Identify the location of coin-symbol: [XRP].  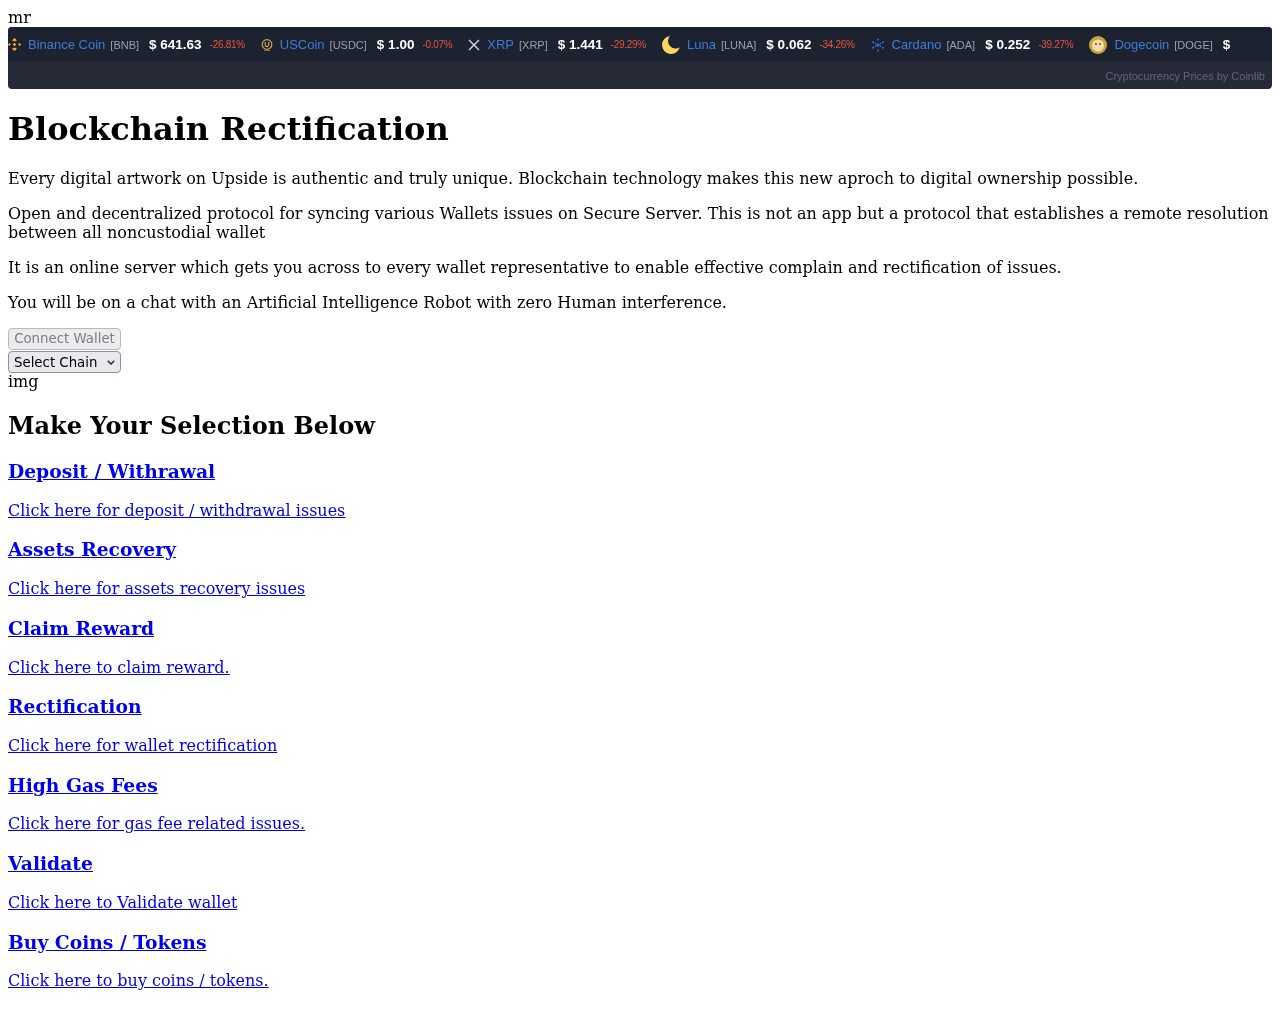
(533, 44).